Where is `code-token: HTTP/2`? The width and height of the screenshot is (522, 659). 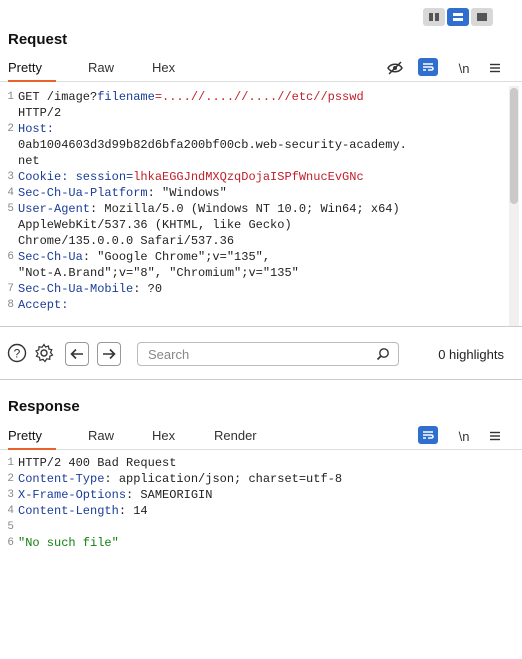
code-token: HTTP/2 is located at coordinates (40, 113).